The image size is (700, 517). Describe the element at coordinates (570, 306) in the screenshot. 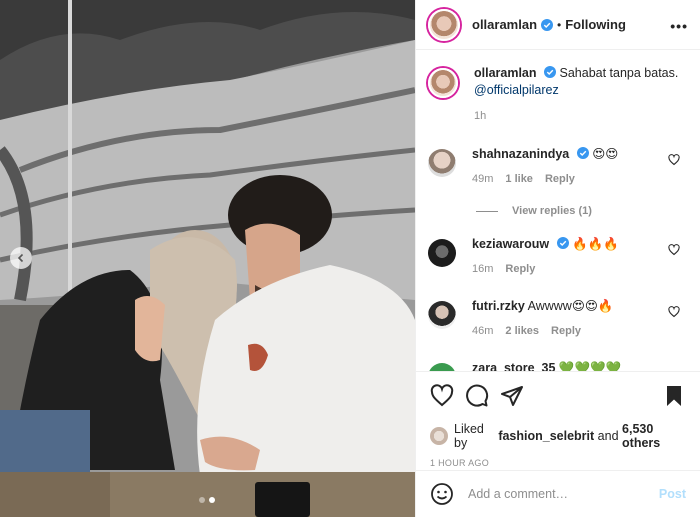

I see `comment-text: Awwww😍😍🔥` at that location.